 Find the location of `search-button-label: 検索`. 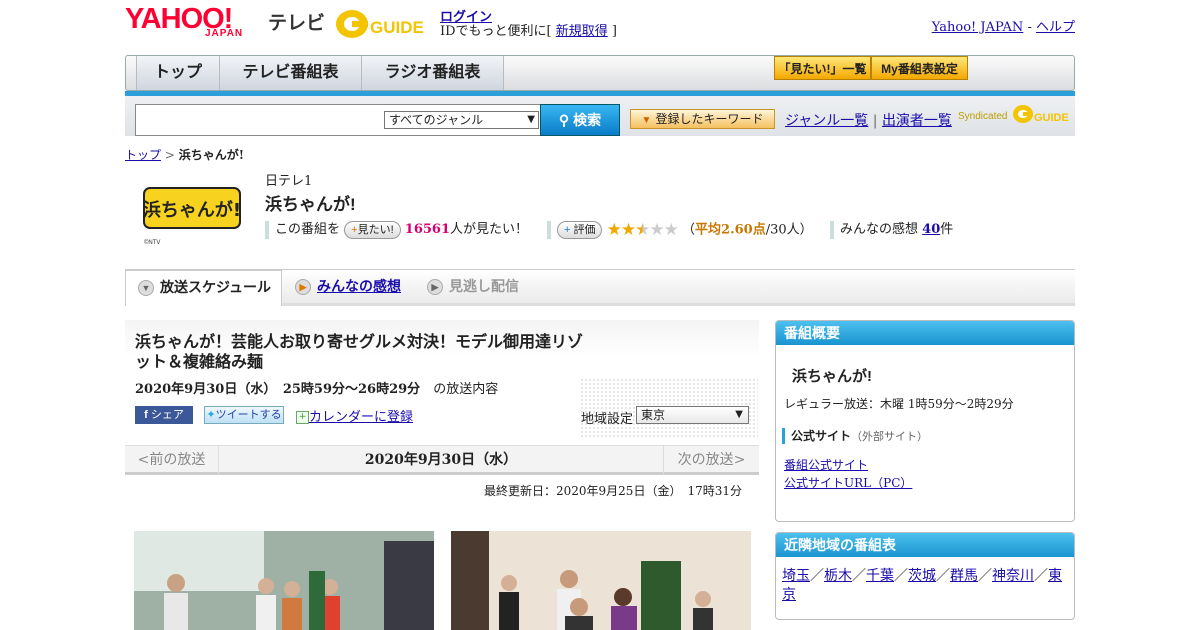

search-button-label: 検索 is located at coordinates (587, 120).